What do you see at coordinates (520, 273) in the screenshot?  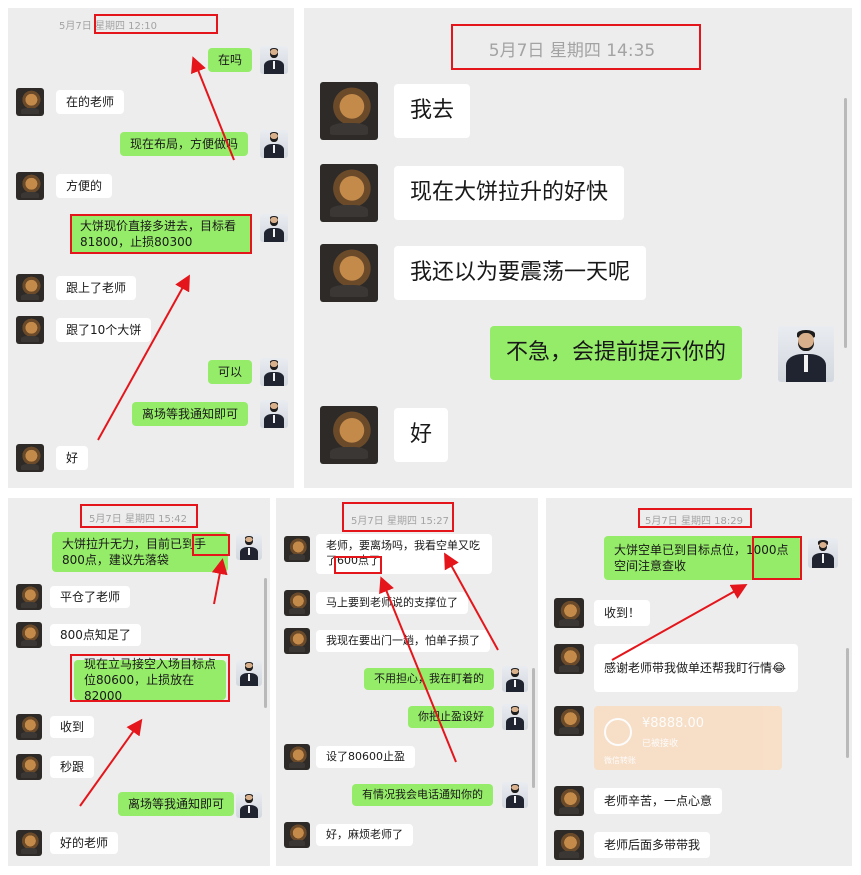 I see `message-bubble: 我还以为要震荡一天呢` at bounding box center [520, 273].